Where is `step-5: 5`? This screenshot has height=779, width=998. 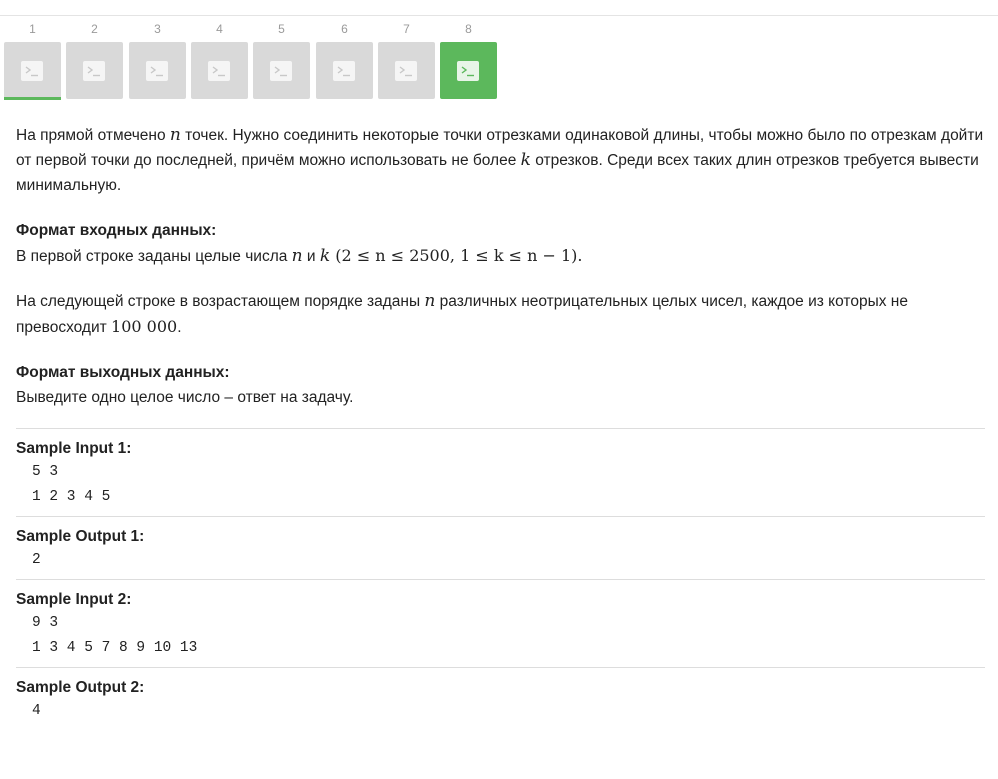
step-5: 5 is located at coordinates (281, 60).